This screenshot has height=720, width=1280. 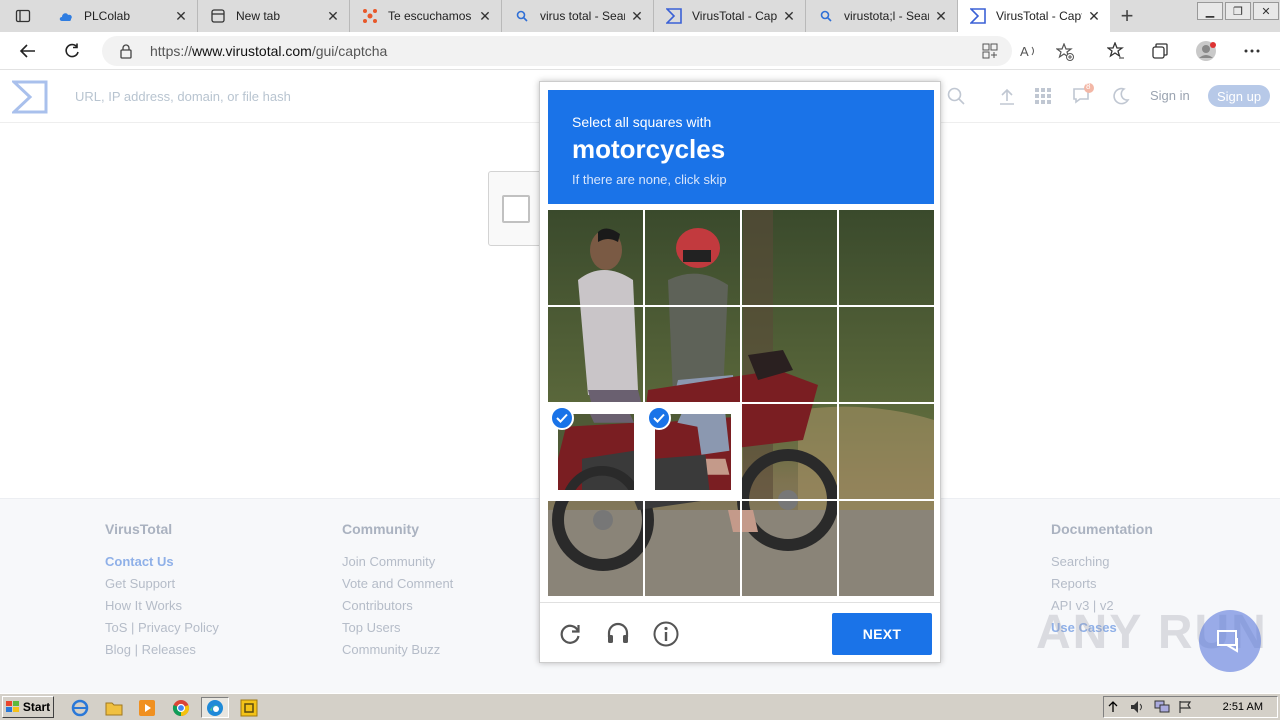 I want to click on outlook-app-icon, so click(x=249, y=707).